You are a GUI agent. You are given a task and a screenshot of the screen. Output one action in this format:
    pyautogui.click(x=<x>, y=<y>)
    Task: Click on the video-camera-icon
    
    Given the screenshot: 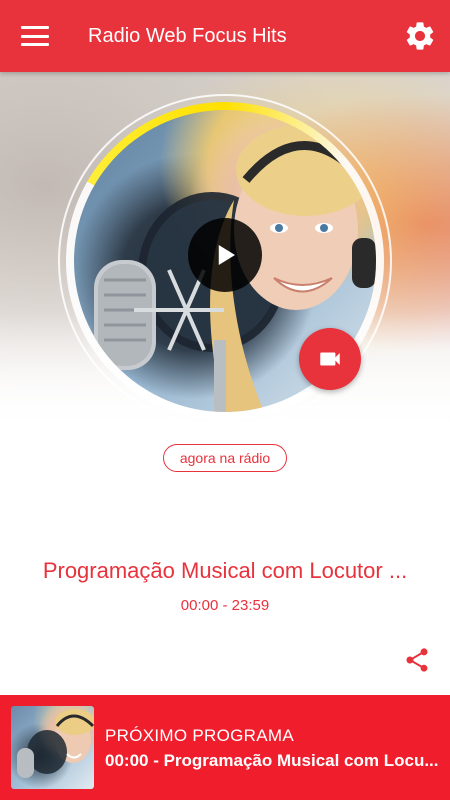 What is the action you would take?
    pyautogui.click(x=330, y=359)
    